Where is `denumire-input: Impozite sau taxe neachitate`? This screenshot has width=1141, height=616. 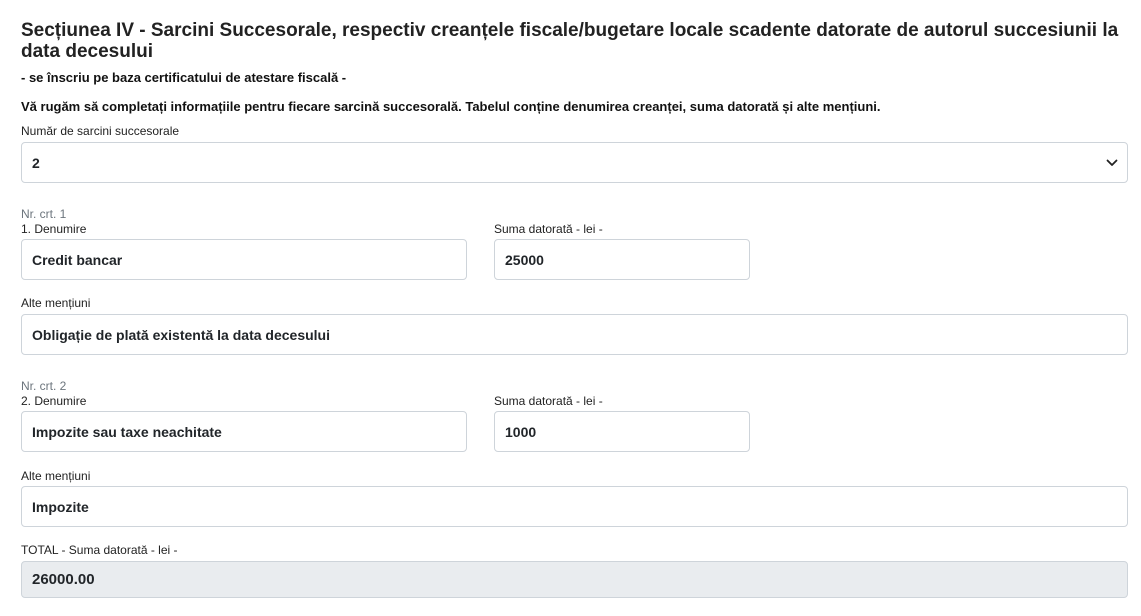
denumire-input: Impozite sau taxe neachitate is located at coordinates (244, 431).